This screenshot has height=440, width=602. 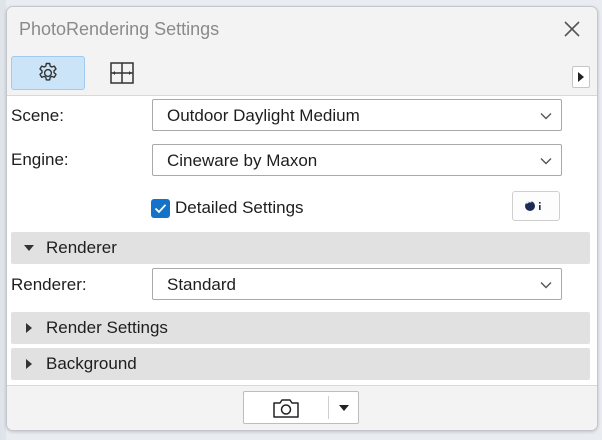 What do you see at coordinates (302, 30) in the screenshot?
I see `title-bar: PhotoRendering Settings` at bounding box center [302, 30].